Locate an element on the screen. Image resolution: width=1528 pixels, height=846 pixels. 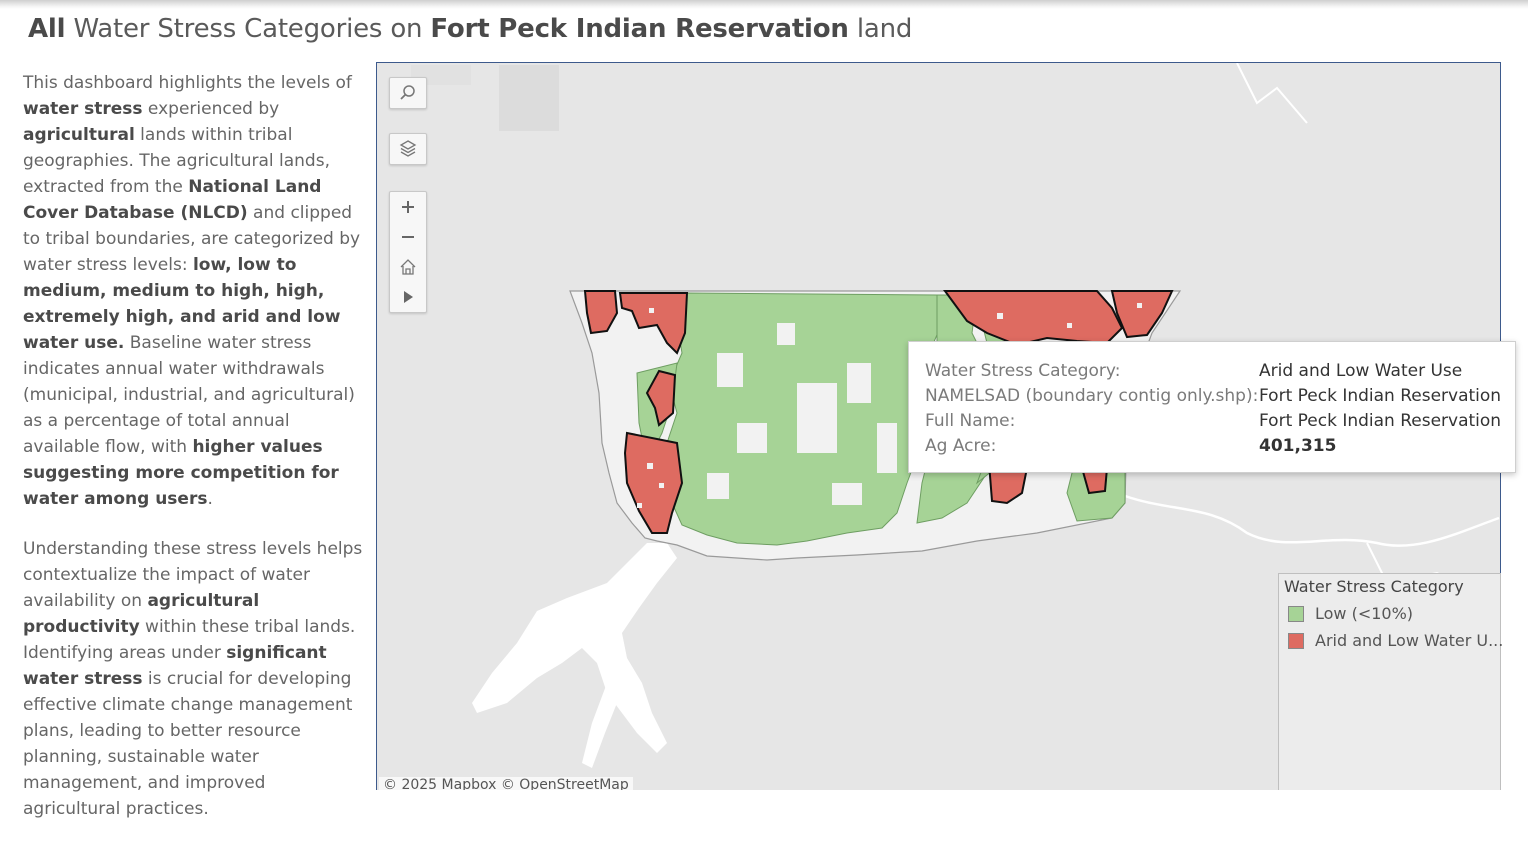
legend-swatch-arid is located at coordinates (1296, 641).